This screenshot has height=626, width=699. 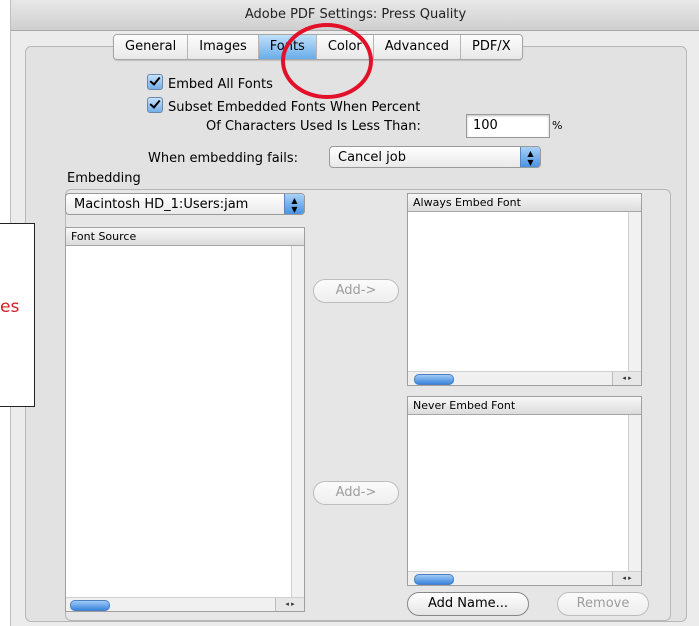 What do you see at coordinates (220, 84) in the screenshot?
I see `embed-all-fonts-label: Embed All Fonts` at bounding box center [220, 84].